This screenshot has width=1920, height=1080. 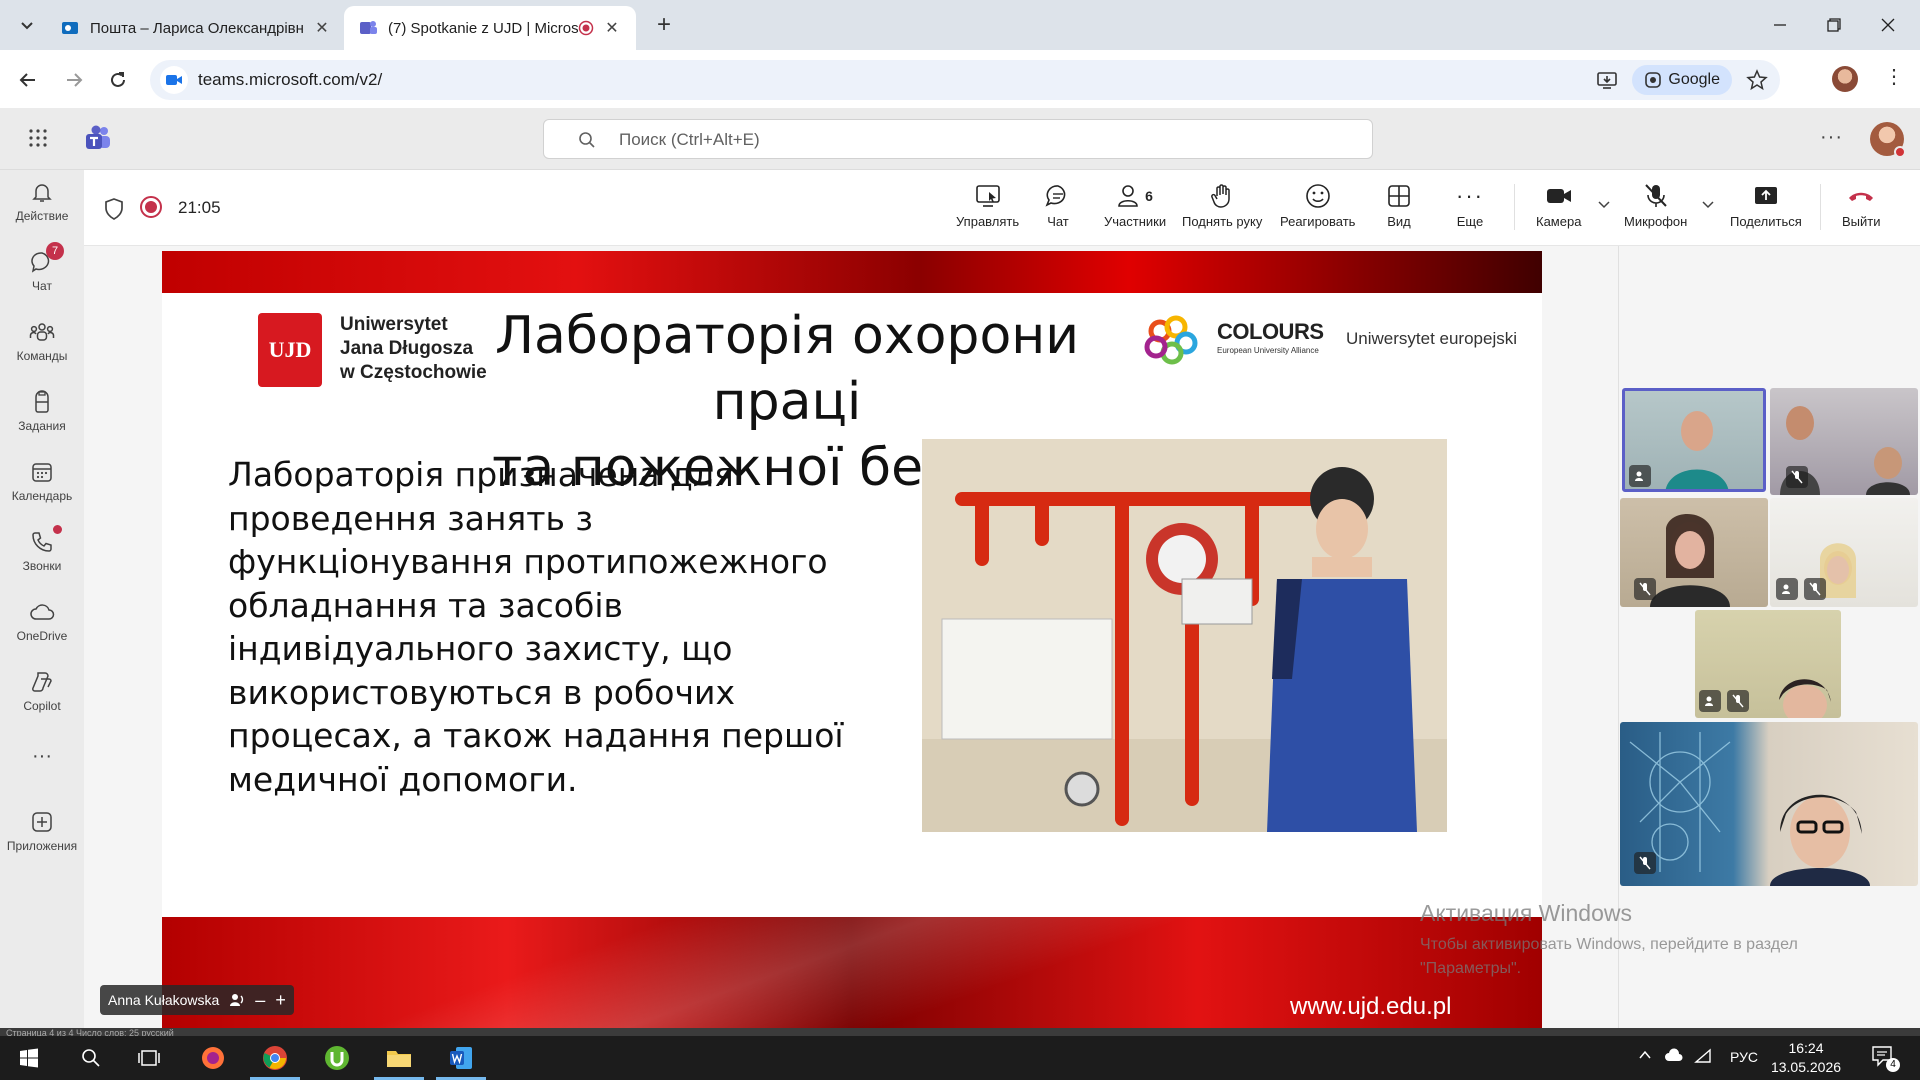 What do you see at coordinates (38, 138) in the screenshot?
I see `app-launcher-icon` at bounding box center [38, 138].